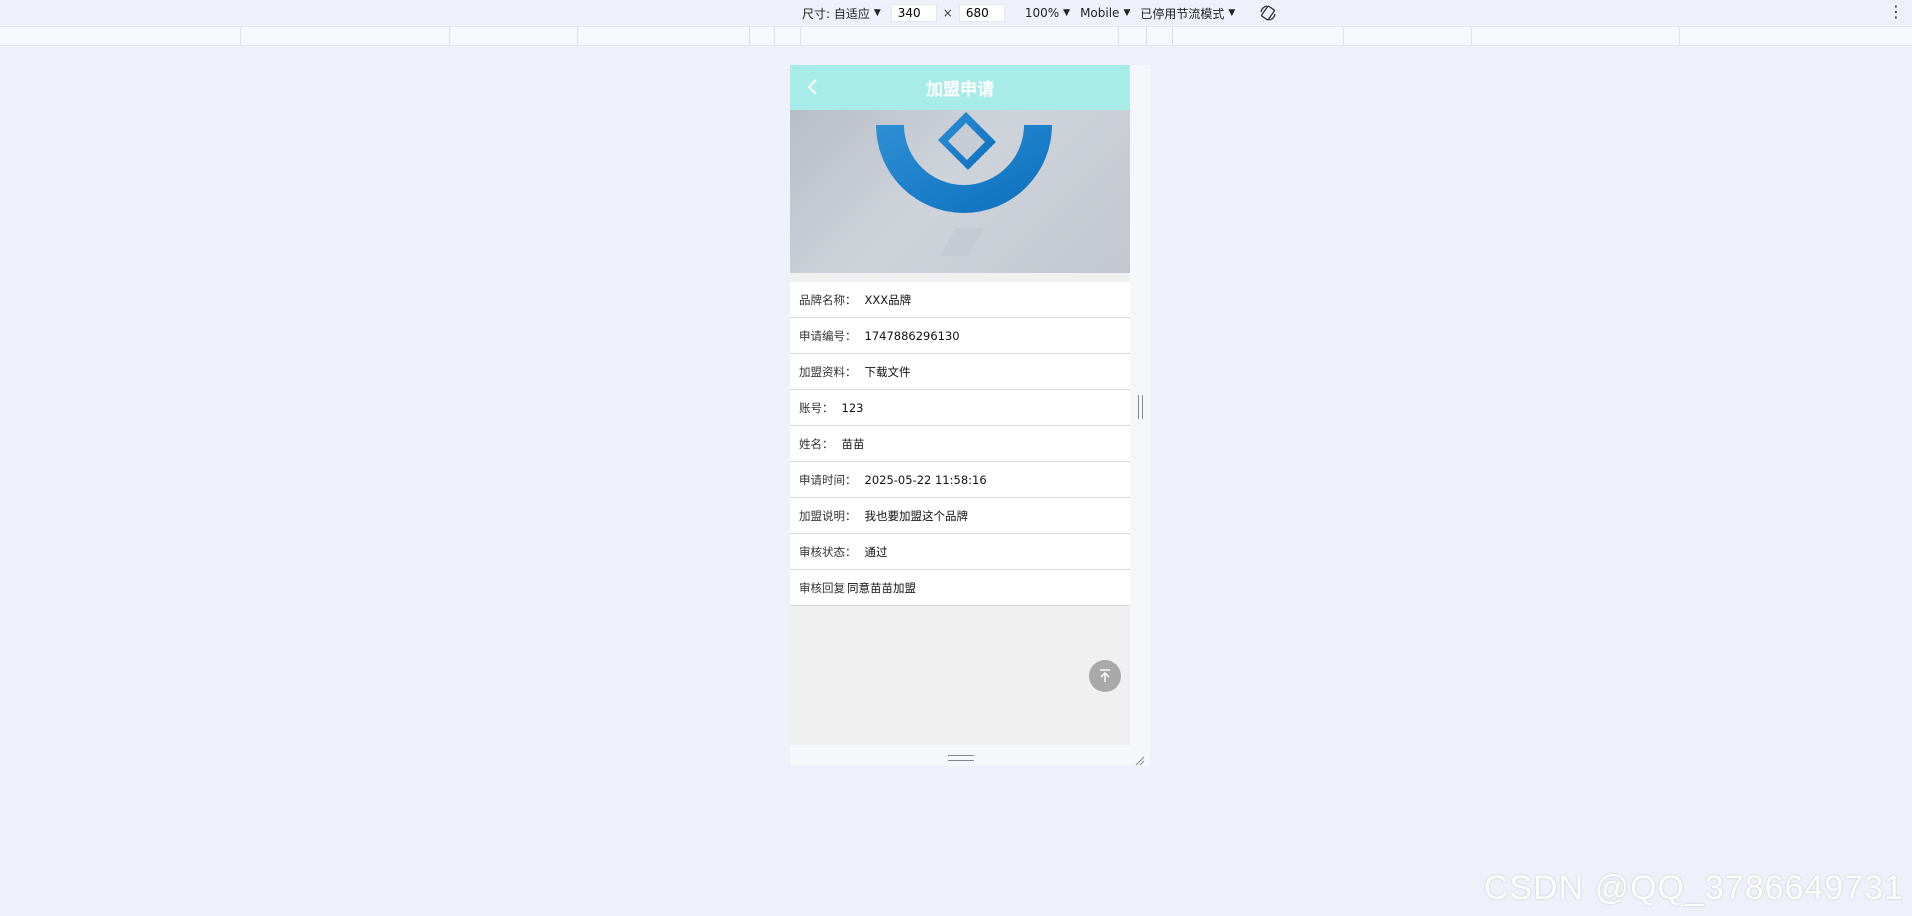 This screenshot has height=916, width=1912. I want to click on device-controls: 尺寸: 自适应 ▼ × 100% ▼ Mobile ▼ 已停用节流模式 ▼, so click(1039, 13).